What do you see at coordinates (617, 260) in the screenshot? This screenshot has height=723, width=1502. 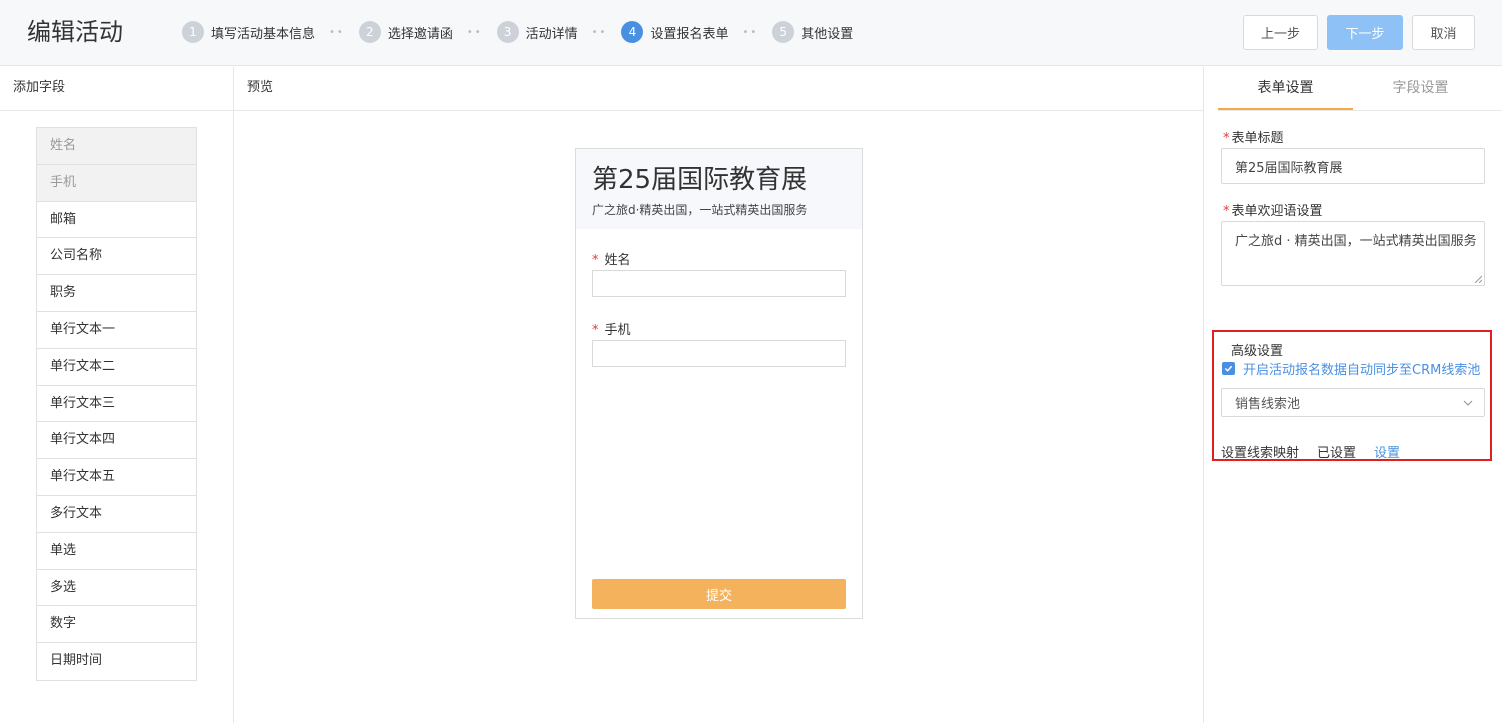 I see `preview-field-name: 姓名` at bounding box center [617, 260].